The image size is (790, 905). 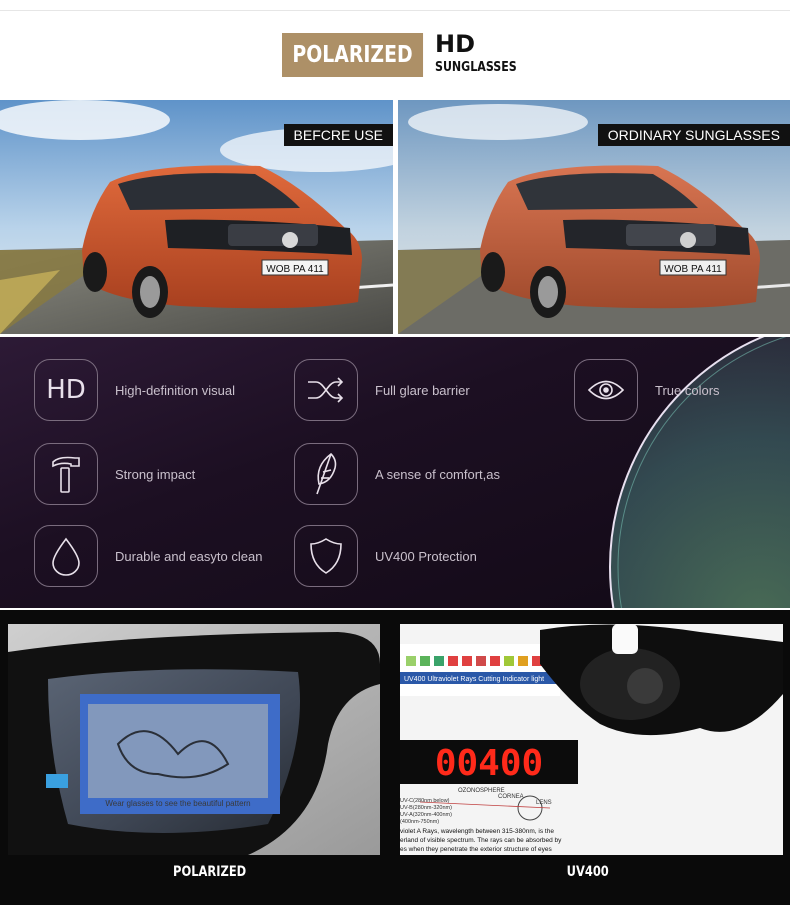 What do you see at coordinates (647, 390) in the screenshot?
I see `feature-colors: True colors` at bounding box center [647, 390].